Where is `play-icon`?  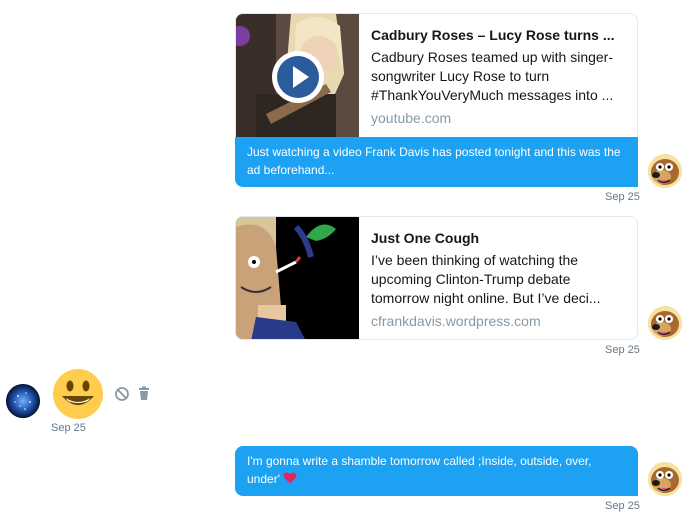 play-icon is located at coordinates (298, 77).